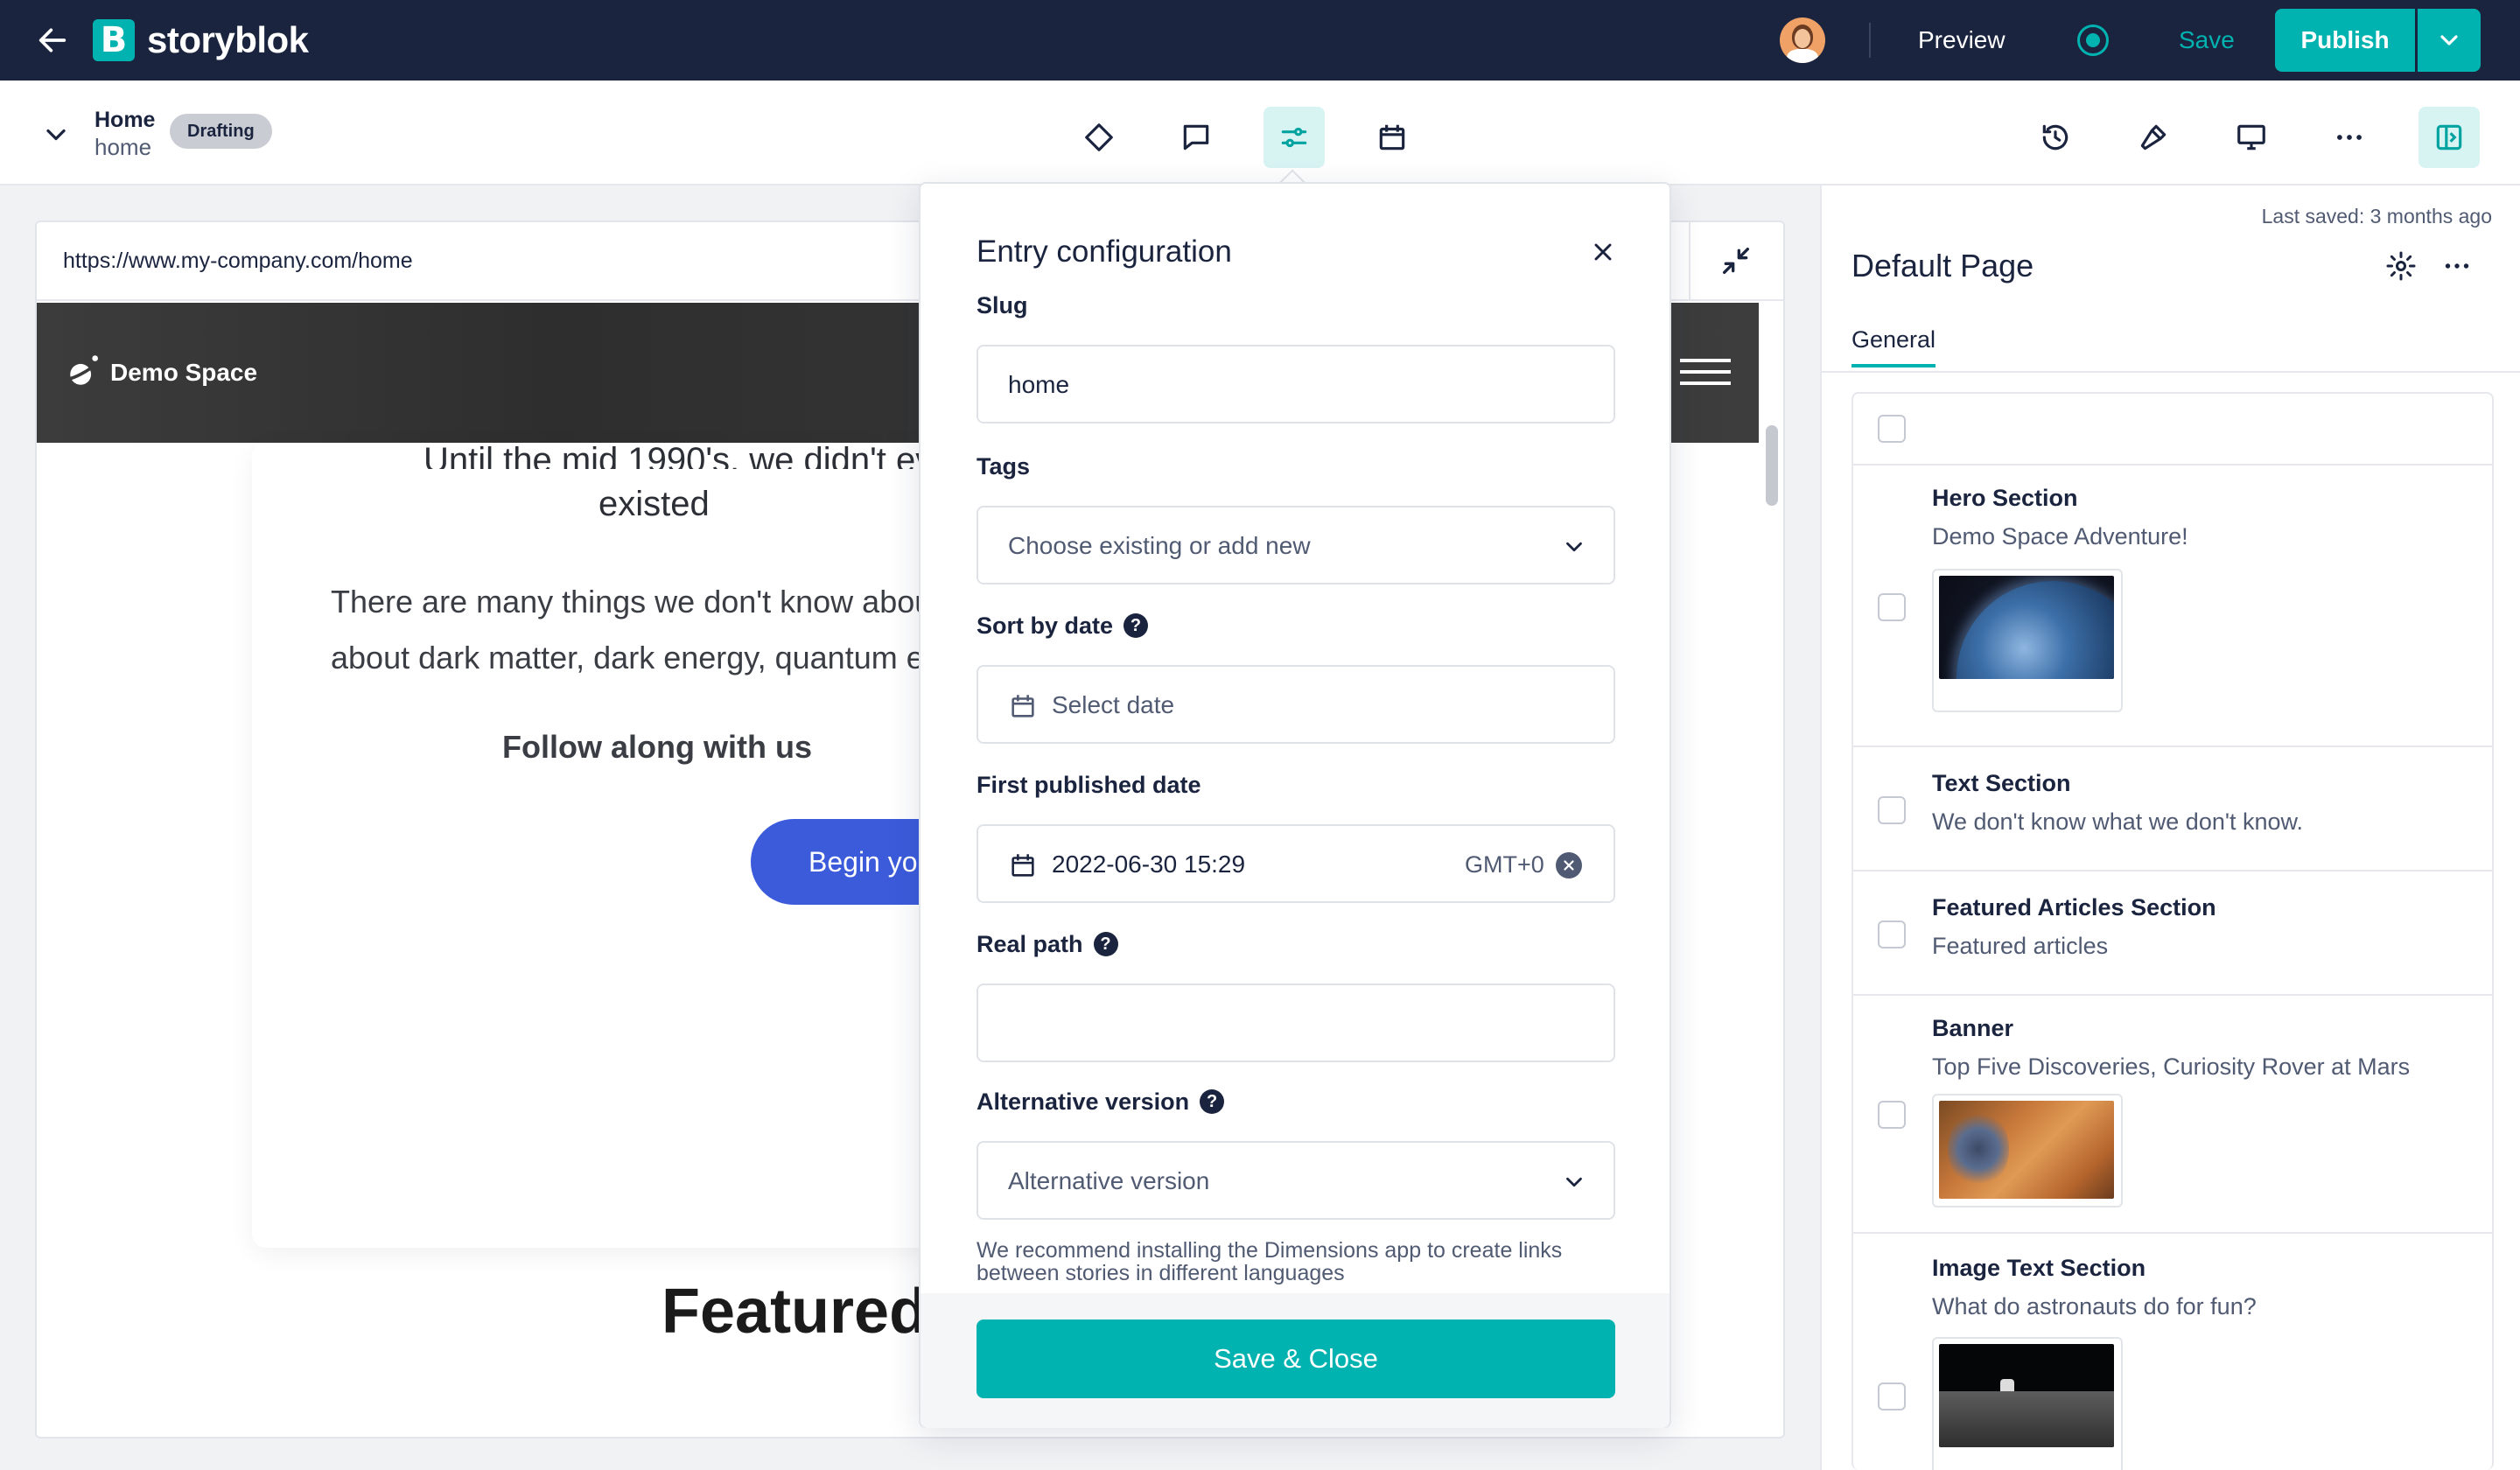 This screenshot has width=2520, height=1470. Describe the element at coordinates (125, 120) in the screenshot. I see `story-name: Home` at that location.